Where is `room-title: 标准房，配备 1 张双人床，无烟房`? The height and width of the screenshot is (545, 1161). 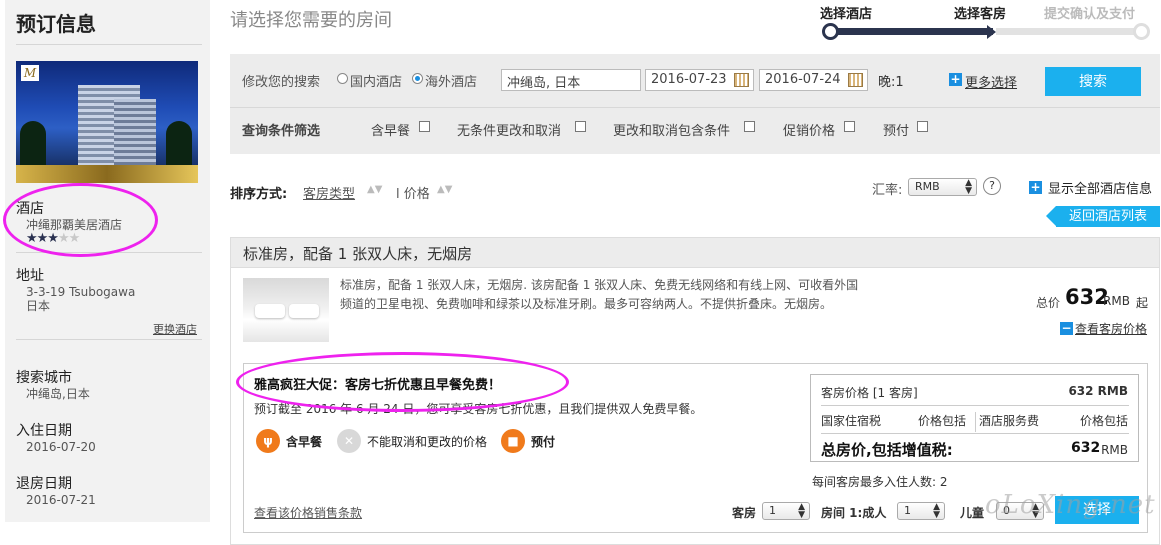 room-title: 标准房，配备 1 张双人床，无烟房 is located at coordinates (358, 254).